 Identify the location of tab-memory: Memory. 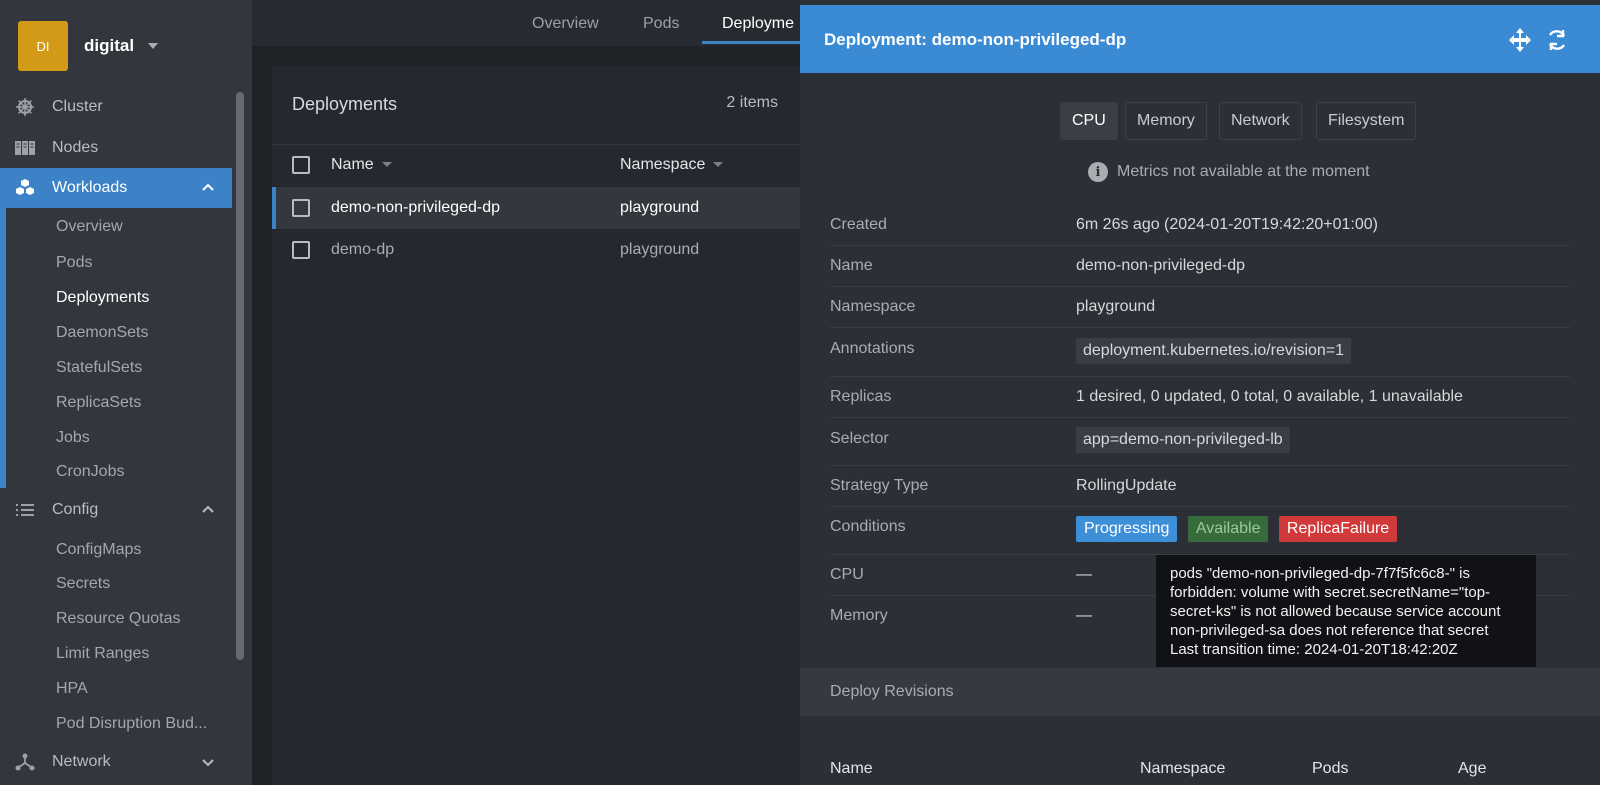
(1166, 121).